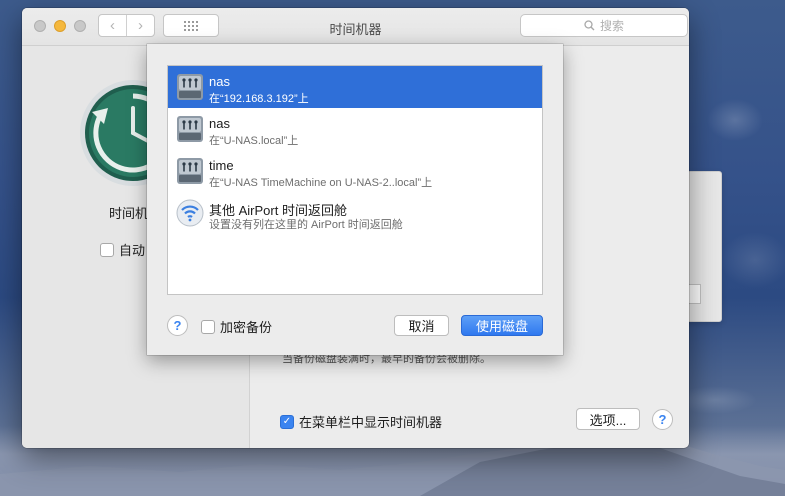 This screenshot has height=496, width=785. Describe the element at coordinates (355, 27) in the screenshot. I see `title-bar: ‹ › 时间机器 搜索` at that location.